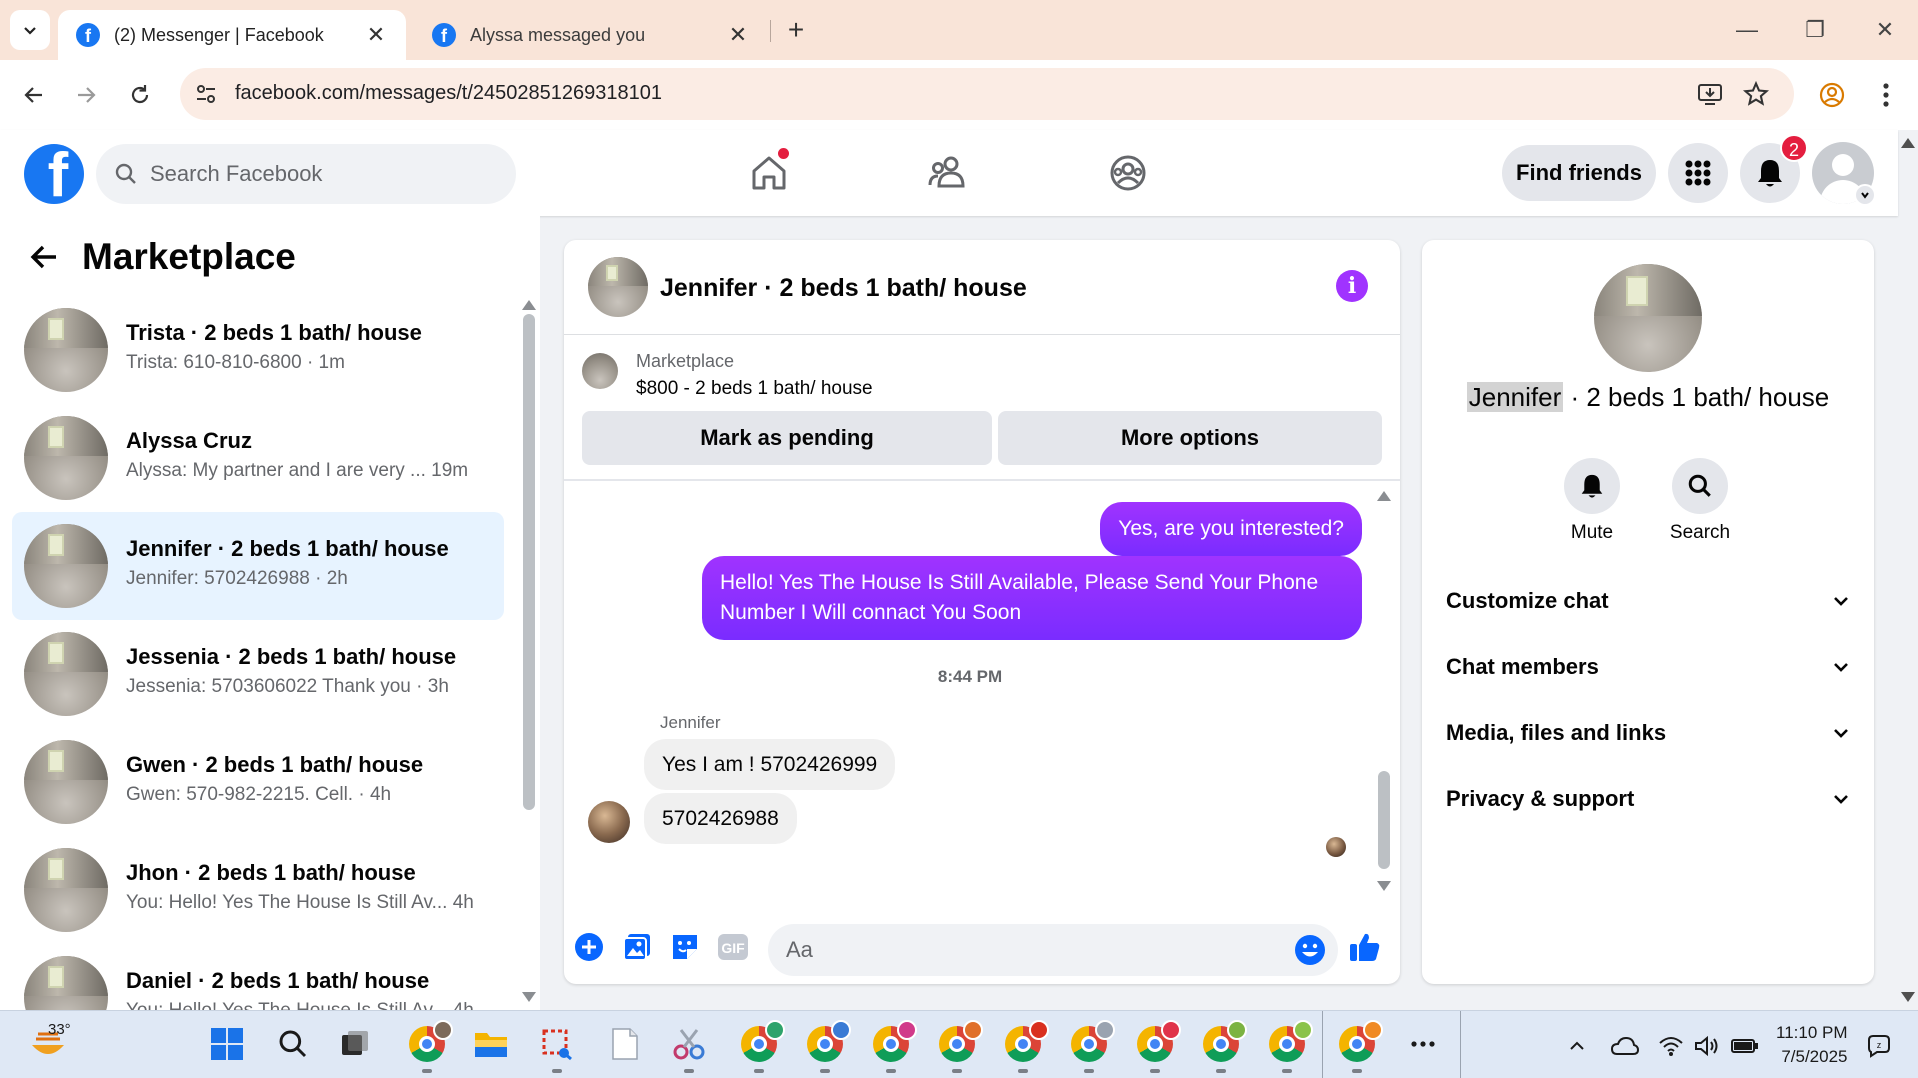 This screenshot has height=1078, width=1918. Describe the element at coordinates (1885, 30) in the screenshot. I see `close-window-button: ✕` at that location.